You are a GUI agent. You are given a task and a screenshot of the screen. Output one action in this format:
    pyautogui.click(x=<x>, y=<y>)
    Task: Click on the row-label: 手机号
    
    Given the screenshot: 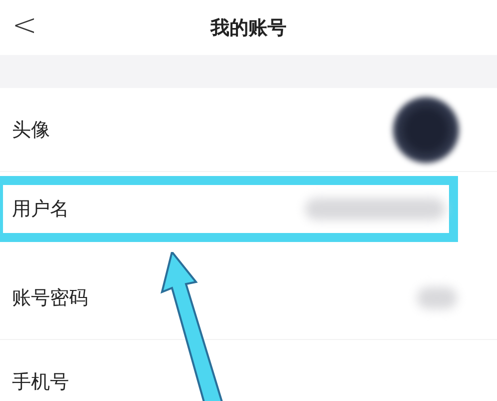 What is the action you would take?
    pyautogui.click(x=40, y=382)
    